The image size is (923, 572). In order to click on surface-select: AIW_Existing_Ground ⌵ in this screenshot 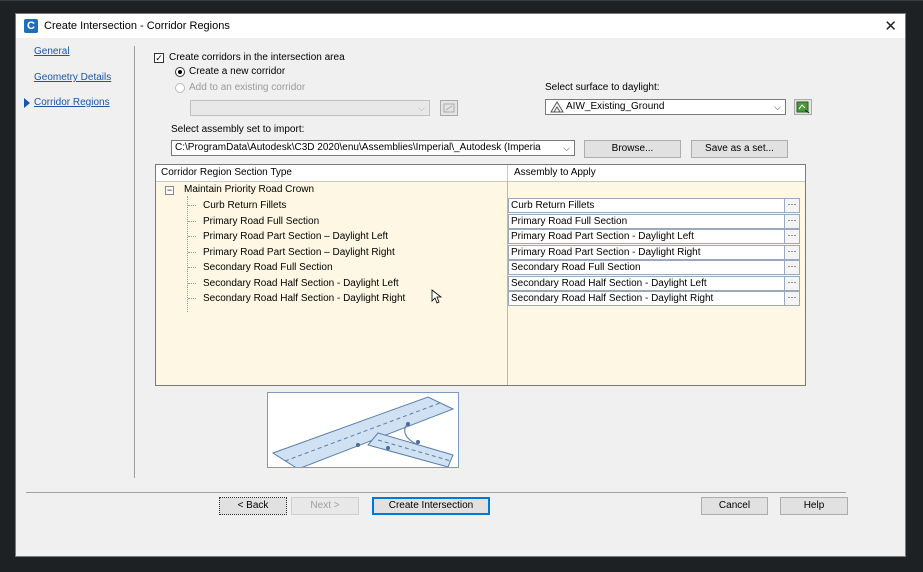, I will do `click(665, 107)`.